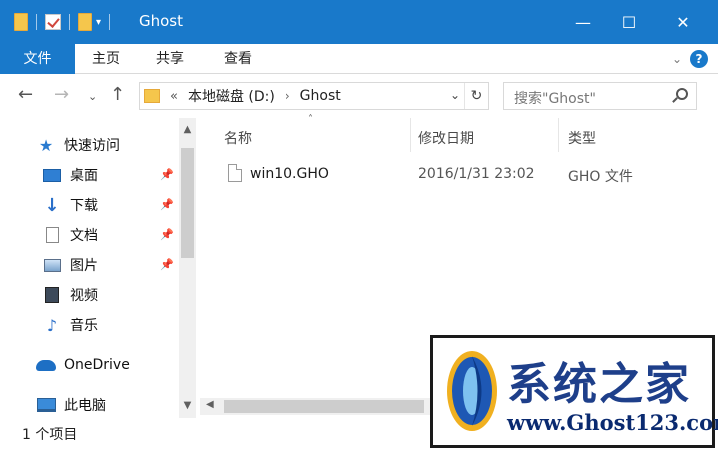 The image size is (718, 450). Describe the element at coordinates (238, 138) in the screenshot. I see `column-header-name: 名称` at that location.